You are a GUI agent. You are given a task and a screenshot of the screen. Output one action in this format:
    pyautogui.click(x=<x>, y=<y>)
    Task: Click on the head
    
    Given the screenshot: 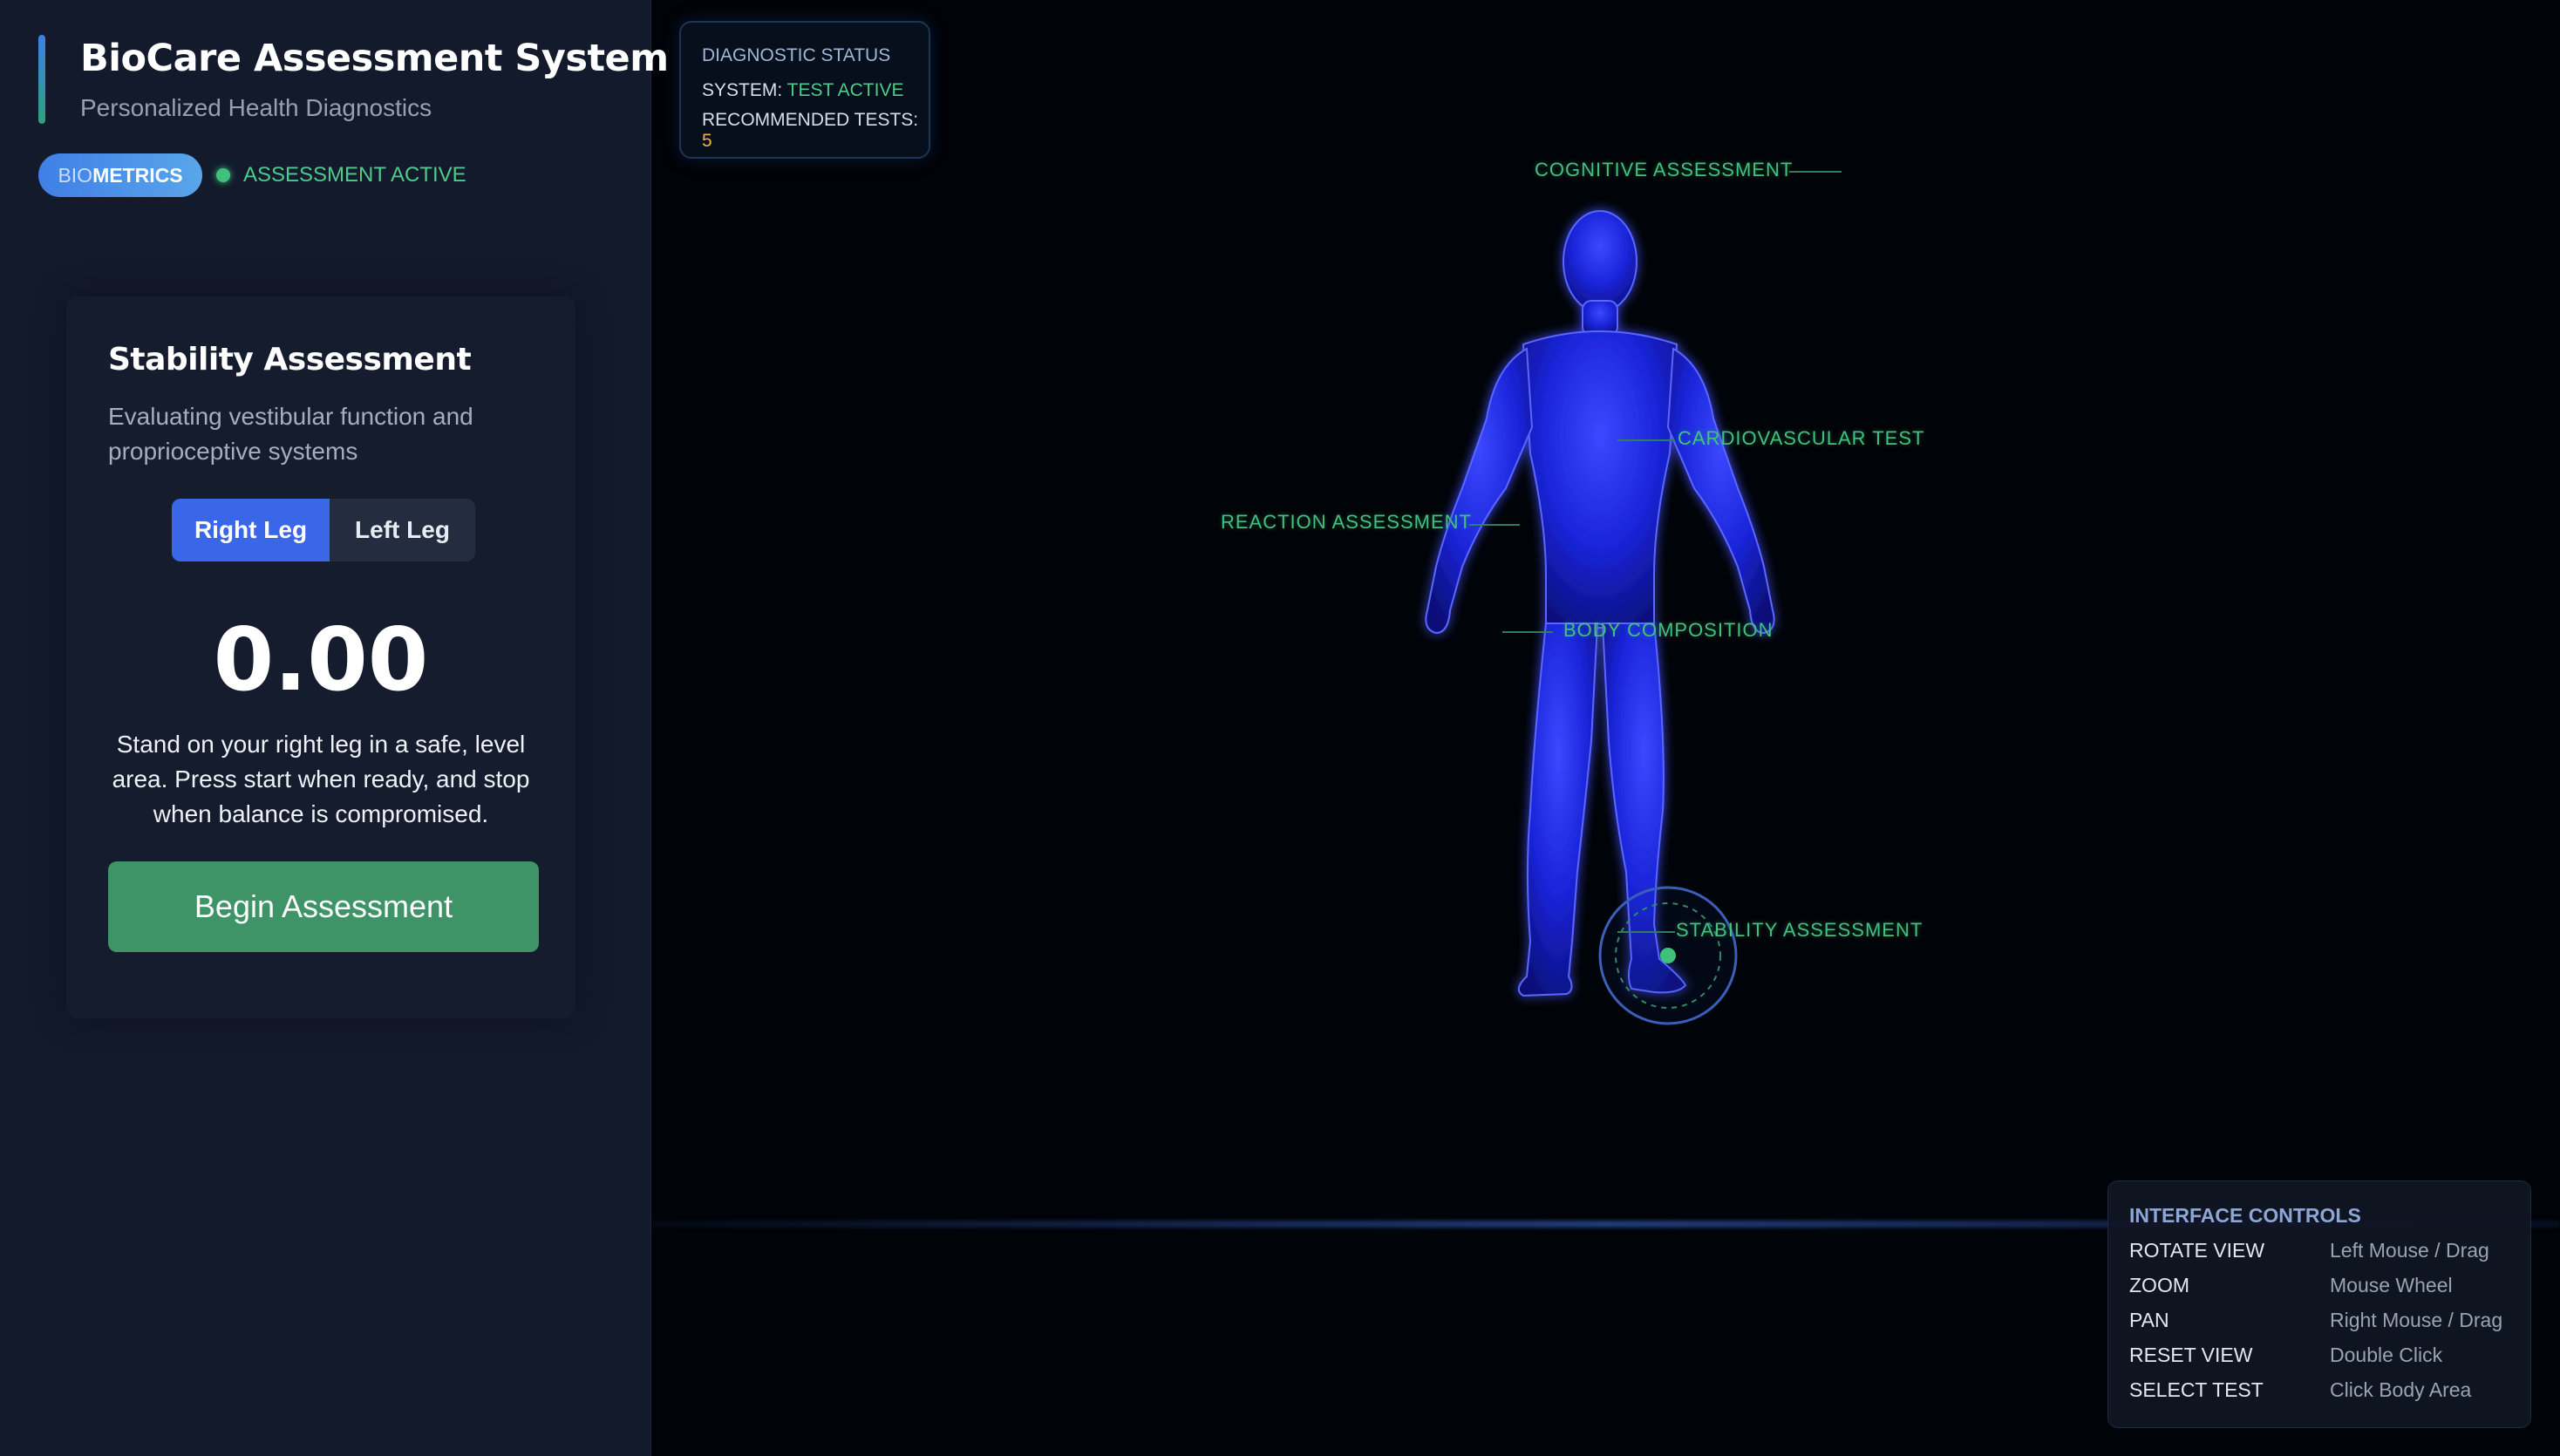 What is the action you would take?
    pyautogui.click(x=1600, y=261)
    